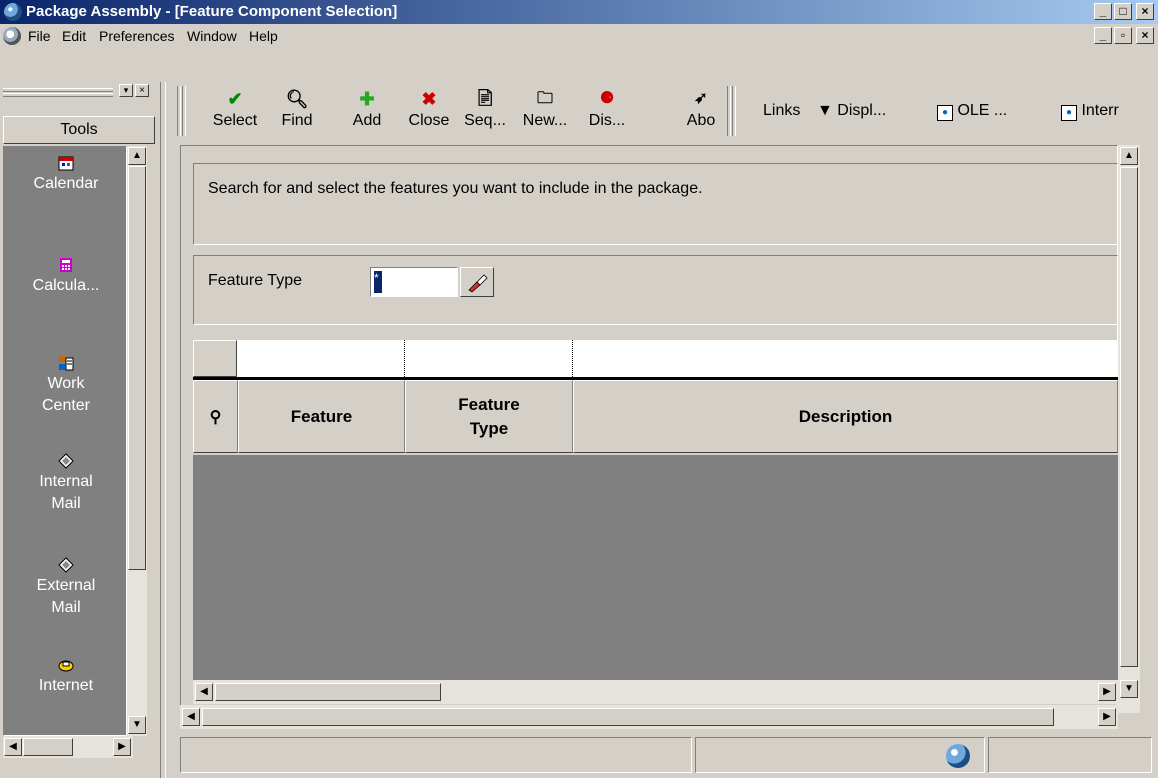  Describe the element at coordinates (142, 90) in the screenshot. I see `tools-close-icon: ×` at that location.